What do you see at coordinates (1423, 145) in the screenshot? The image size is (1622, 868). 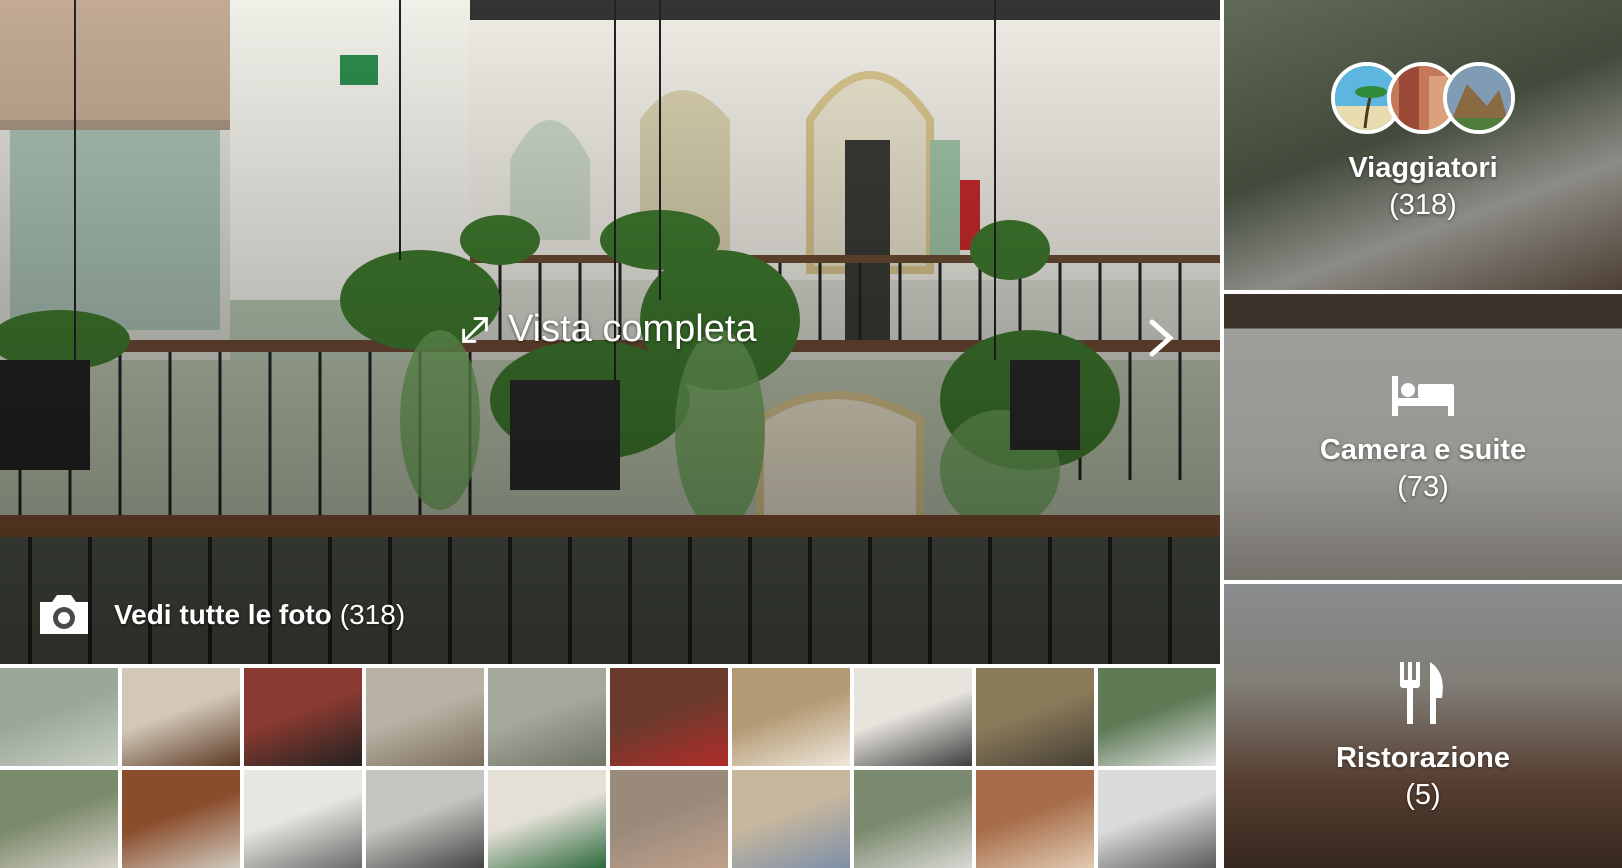 I see `category-tile-travelers: Viaggiatori (318)` at bounding box center [1423, 145].